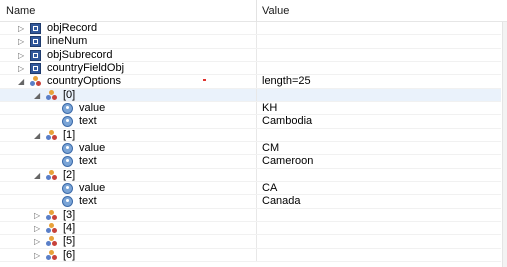 Image resolution: width=507 pixels, height=267 pixels. Describe the element at coordinates (250, 108) in the screenshot. I see `tree-row: value KH` at that location.